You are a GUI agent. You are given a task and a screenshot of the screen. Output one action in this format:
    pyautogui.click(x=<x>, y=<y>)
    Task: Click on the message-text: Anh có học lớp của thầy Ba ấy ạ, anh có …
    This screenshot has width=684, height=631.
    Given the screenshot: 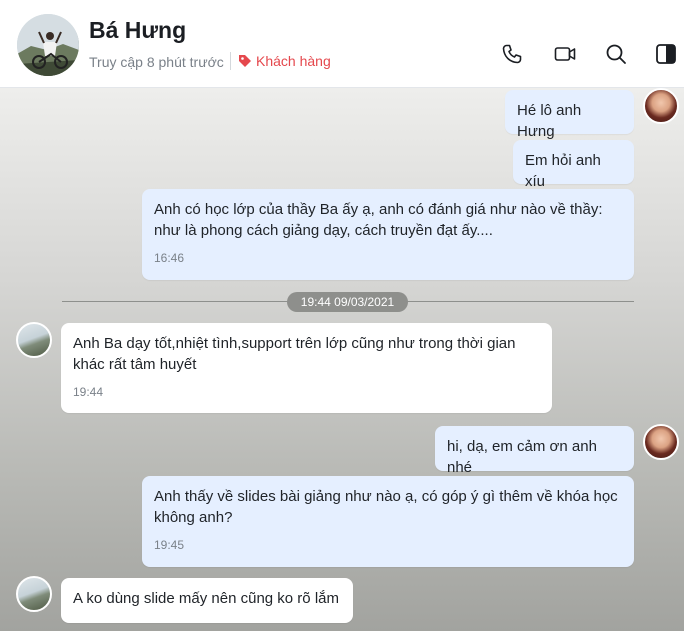 What is the action you would take?
    pyautogui.click(x=378, y=220)
    